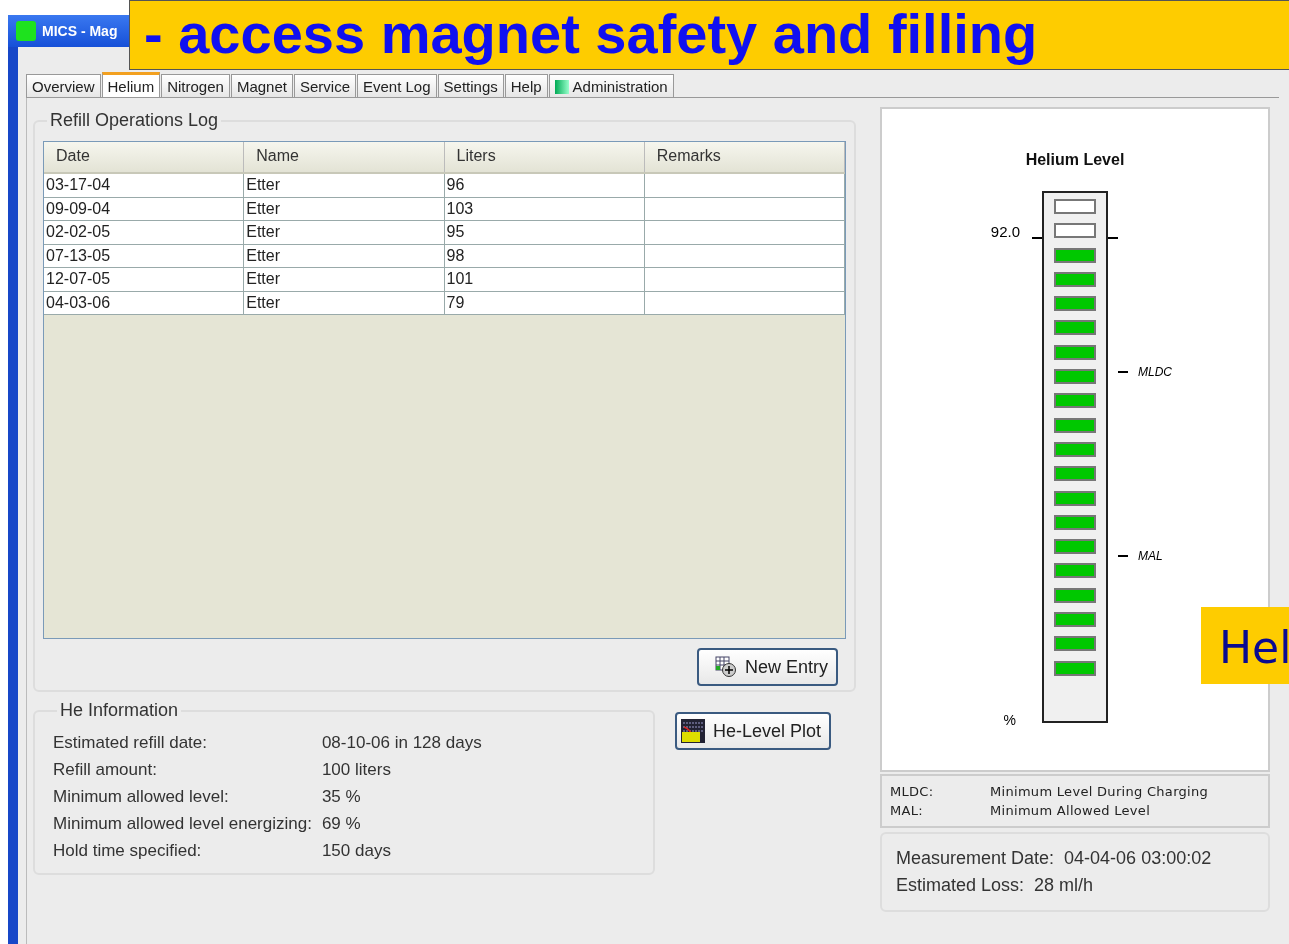 The width and height of the screenshot is (1289, 944). I want to click on tab: Helium, so click(131, 84).